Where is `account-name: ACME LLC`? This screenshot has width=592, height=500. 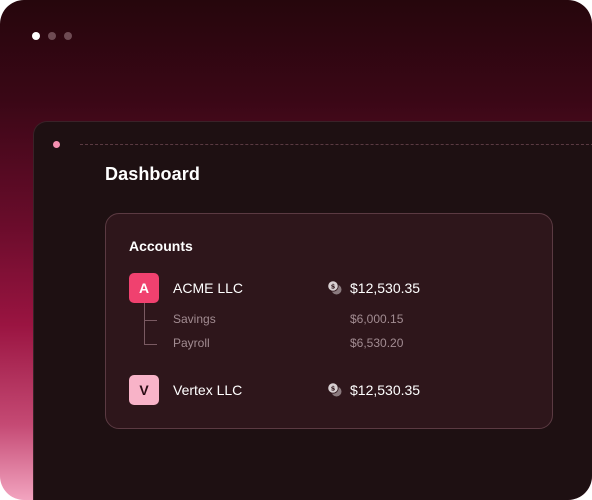 account-name: ACME LLC is located at coordinates (208, 288).